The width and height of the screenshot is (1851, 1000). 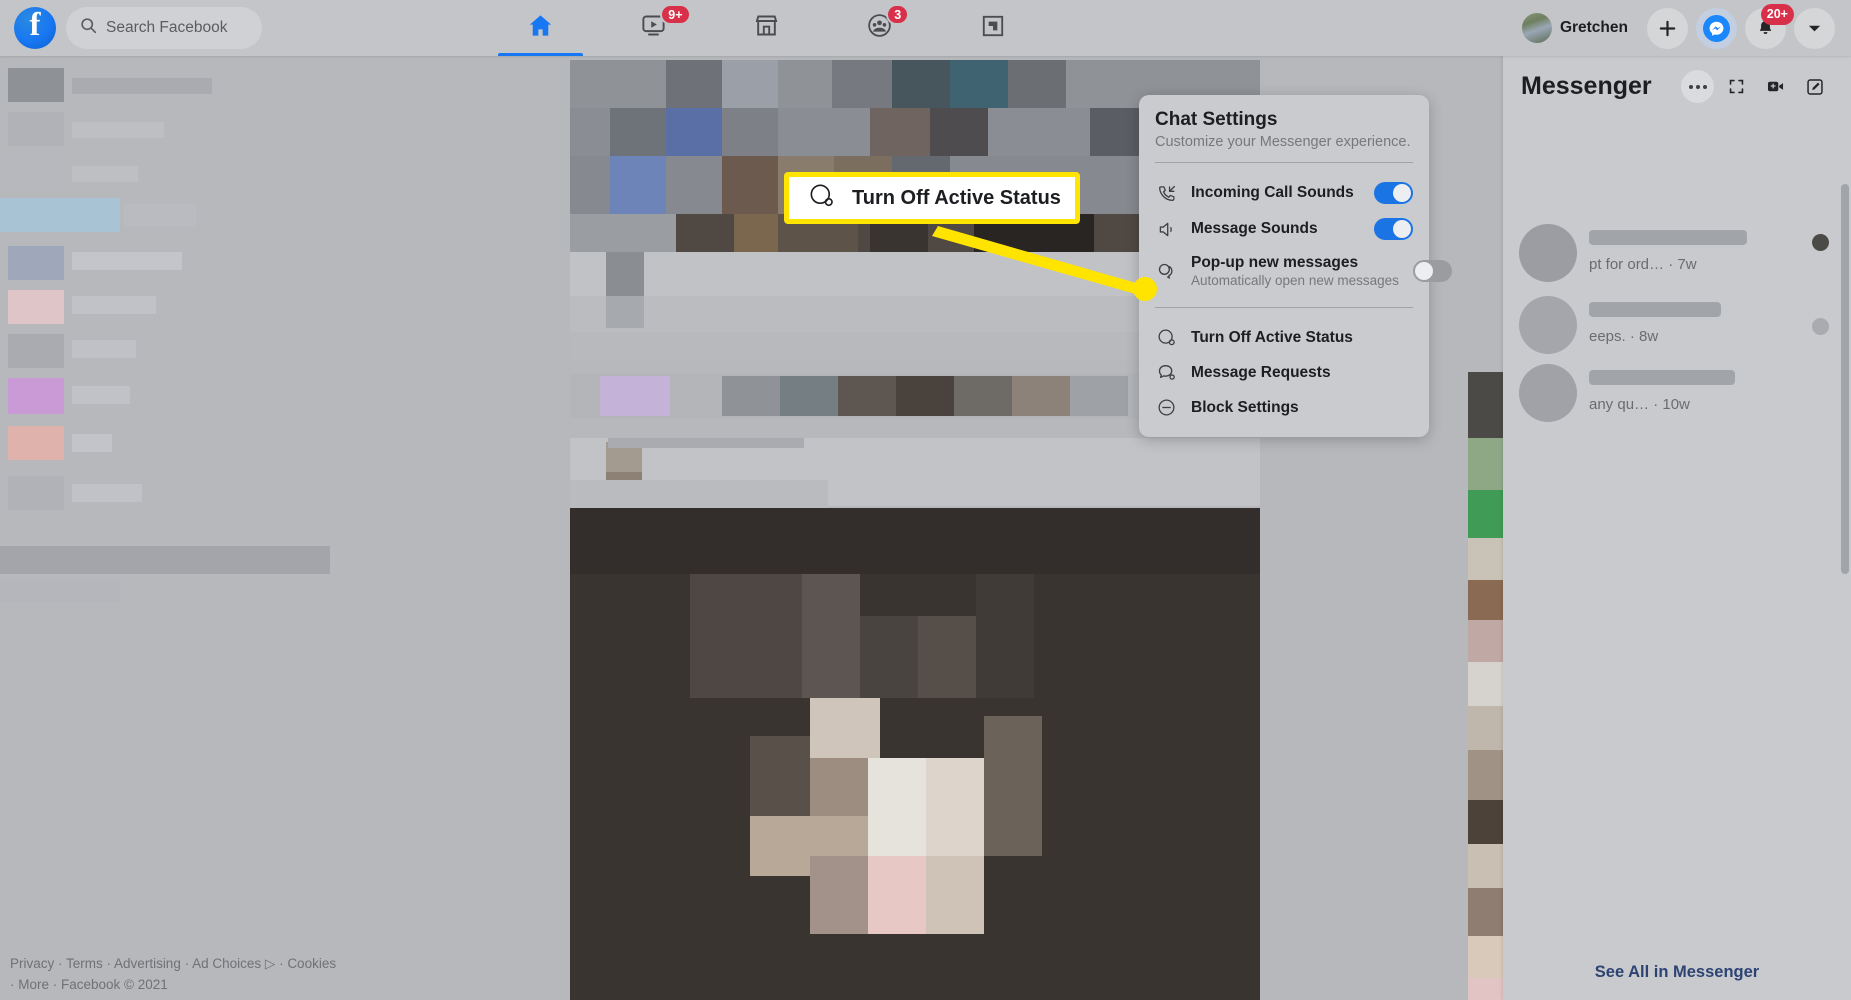 What do you see at coordinates (1254, 228) in the screenshot?
I see `setting-label: Message Sounds` at bounding box center [1254, 228].